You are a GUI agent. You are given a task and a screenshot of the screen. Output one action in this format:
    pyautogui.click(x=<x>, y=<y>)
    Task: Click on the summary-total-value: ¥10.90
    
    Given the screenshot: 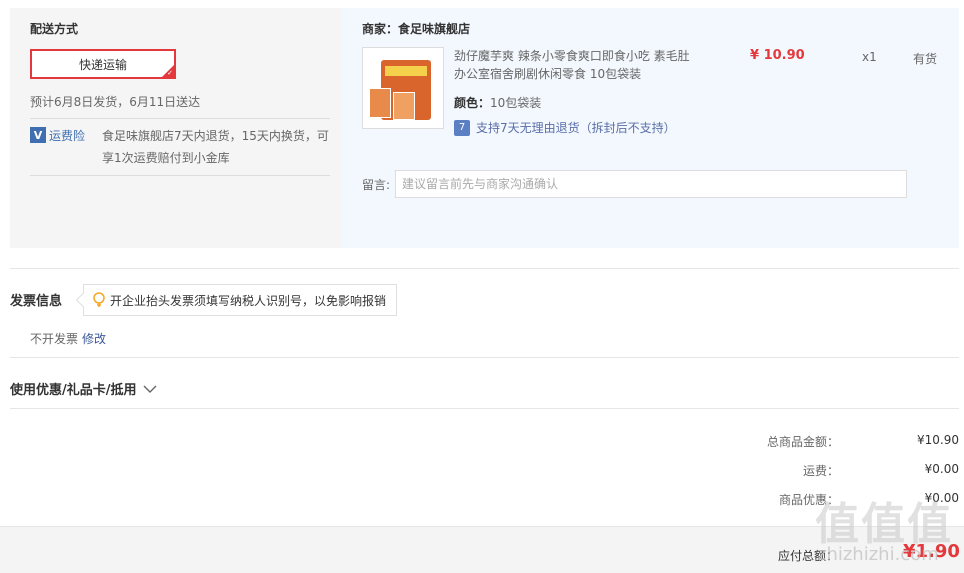 What is the action you would take?
    pyautogui.click(x=938, y=440)
    